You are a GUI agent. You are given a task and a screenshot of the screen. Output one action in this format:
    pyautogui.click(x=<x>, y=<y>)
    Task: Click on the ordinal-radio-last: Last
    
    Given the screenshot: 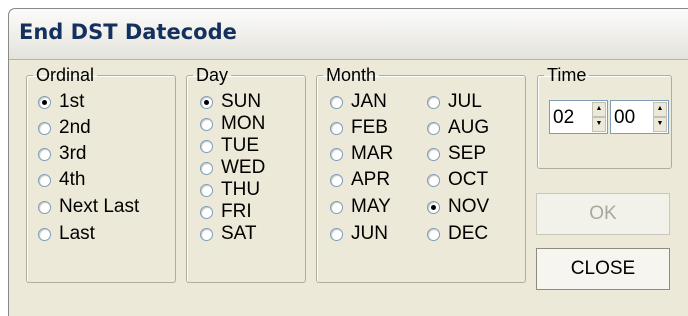 What is the action you would take?
    pyautogui.click(x=66, y=234)
    